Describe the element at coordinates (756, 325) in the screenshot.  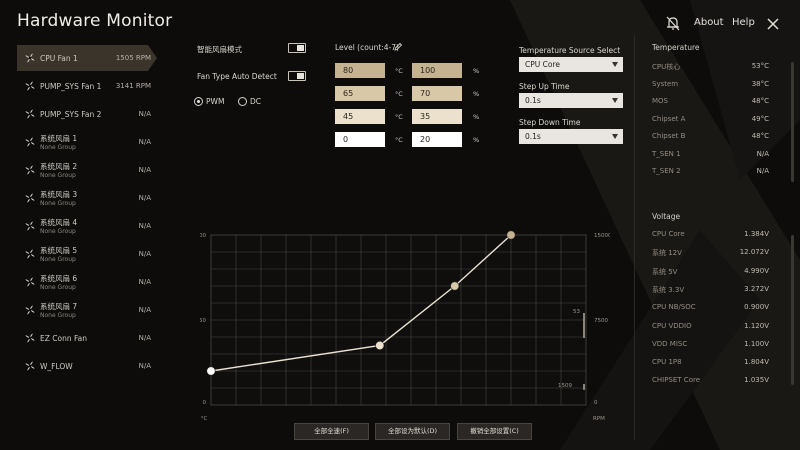
I see `sensor-value: 1.120V` at that location.